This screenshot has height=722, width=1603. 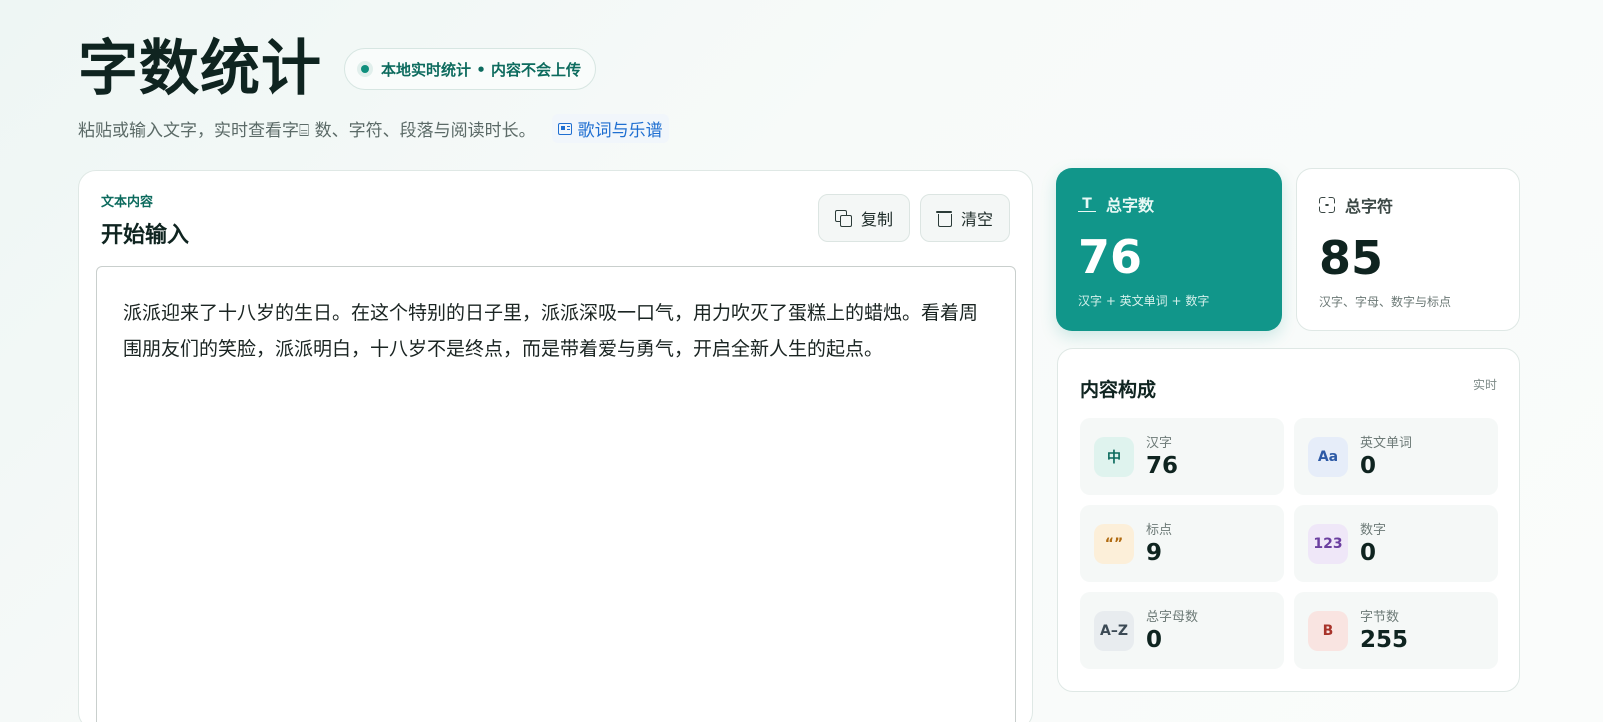 I want to click on total-words-header: T 总字数, so click(x=1169, y=204).